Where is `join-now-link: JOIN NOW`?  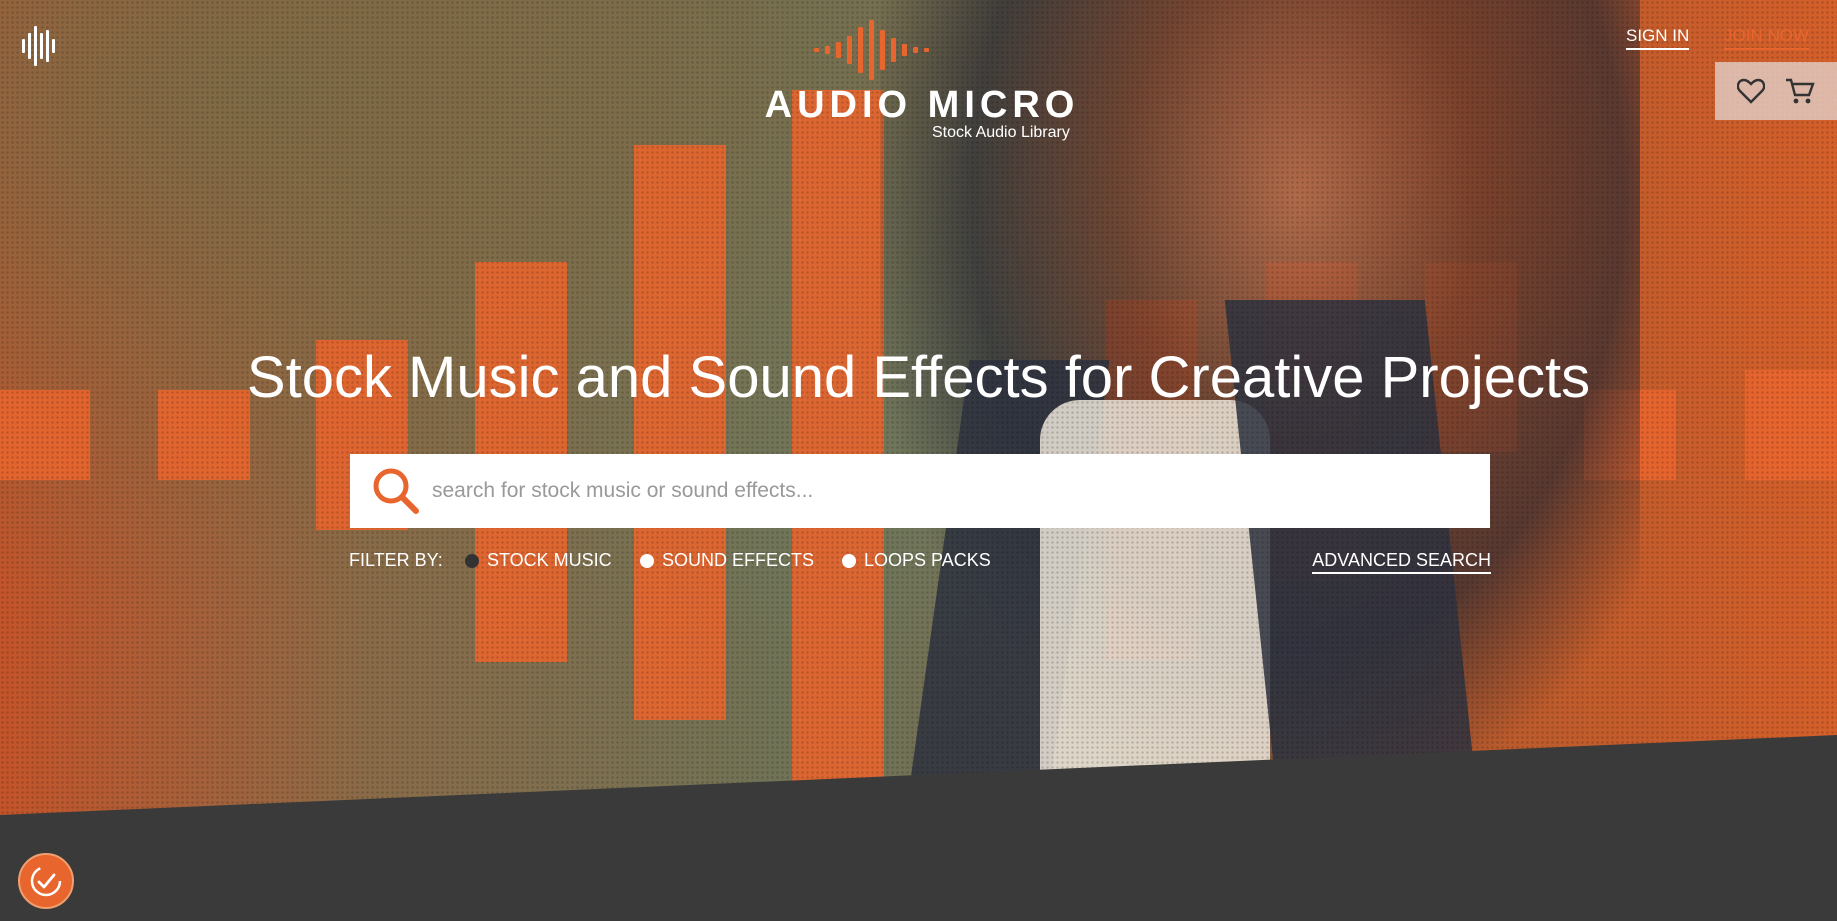
join-now-link: JOIN NOW is located at coordinates (1766, 38).